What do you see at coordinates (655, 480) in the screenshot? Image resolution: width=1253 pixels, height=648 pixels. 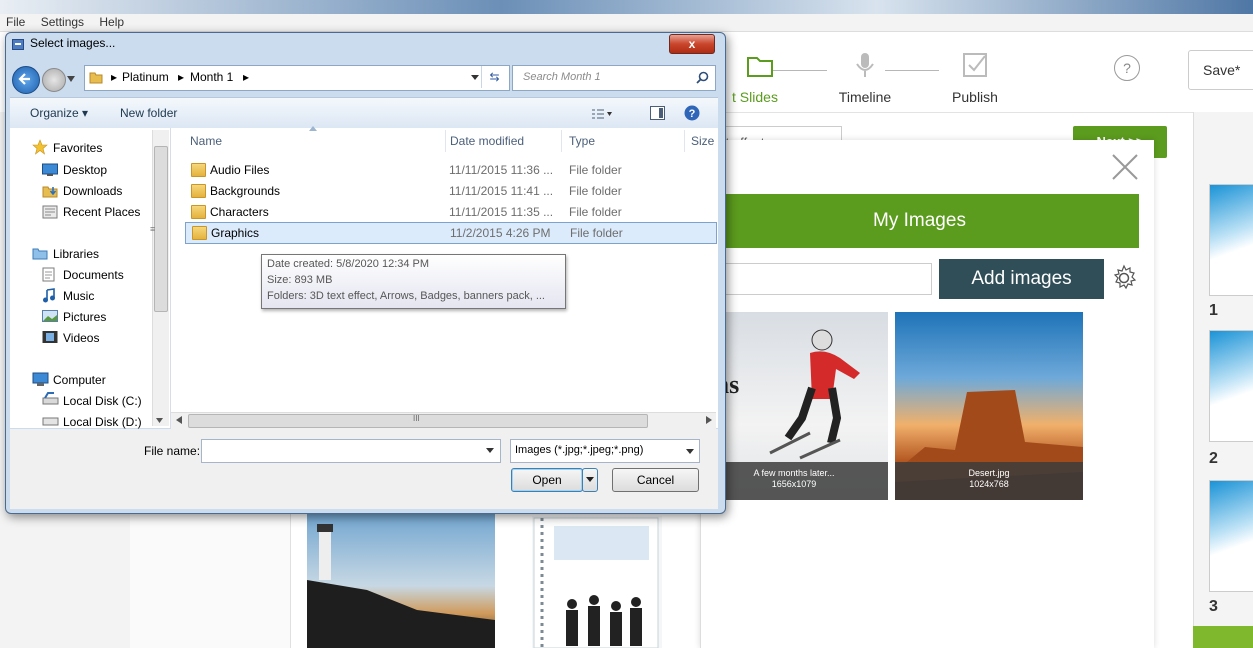 I see `cancel-button: Cancel` at bounding box center [655, 480].